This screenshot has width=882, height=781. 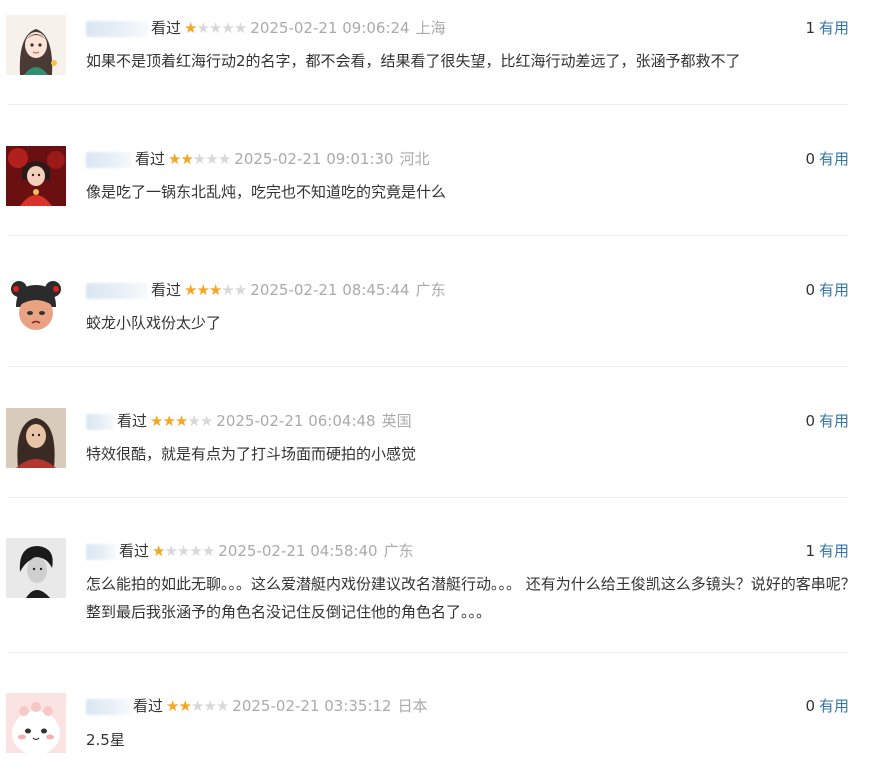 What do you see at coordinates (314, 159) in the screenshot?
I see `review-time: 2025-02-21 09:01:30` at bounding box center [314, 159].